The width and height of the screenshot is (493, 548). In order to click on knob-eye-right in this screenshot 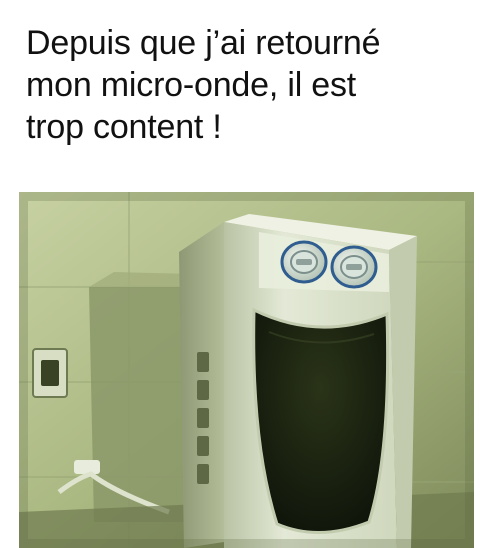, I will do `click(354, 267)`.